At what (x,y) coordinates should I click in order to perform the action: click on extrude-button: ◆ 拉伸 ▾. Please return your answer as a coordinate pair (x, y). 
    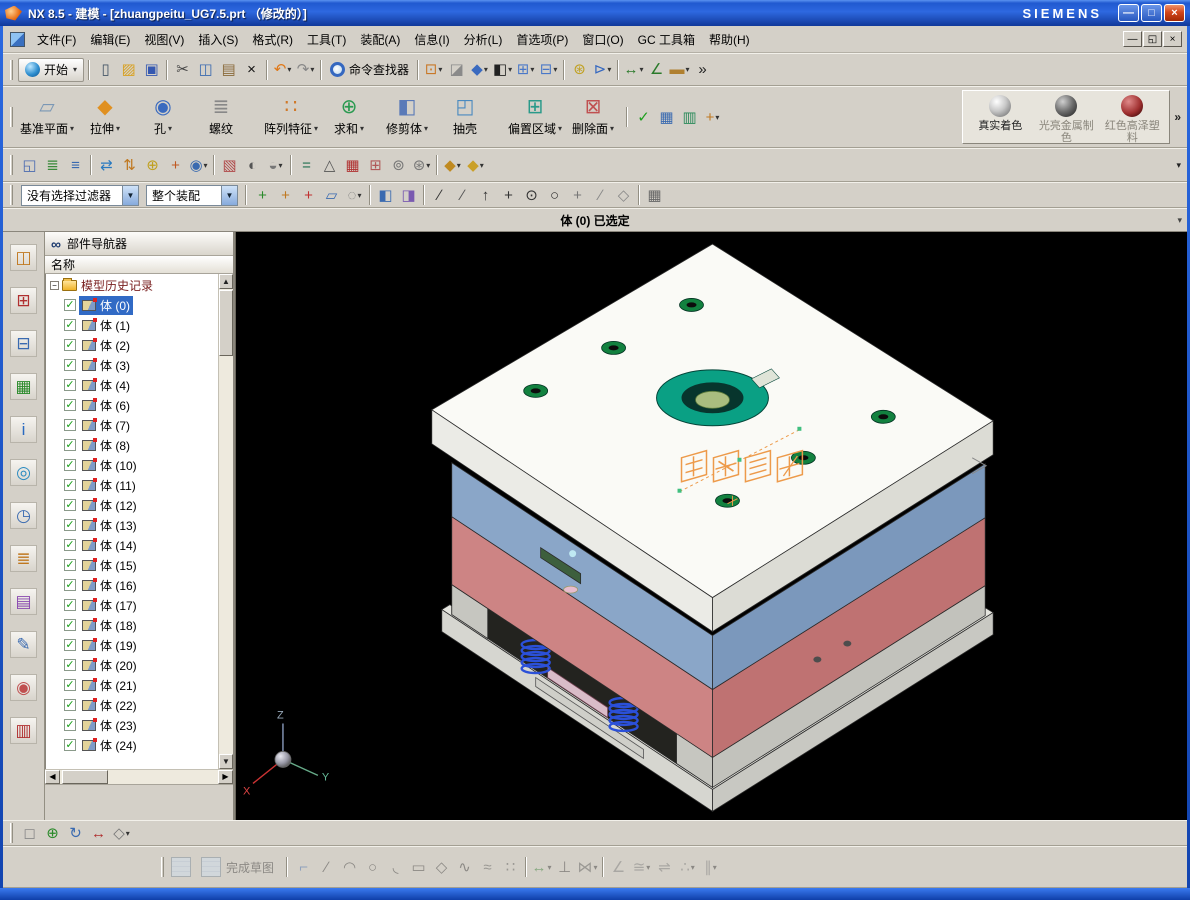
    Looking at the image, I should click on (105, 117).